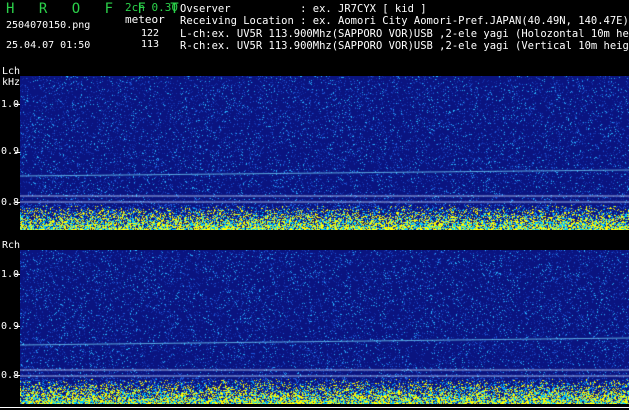 The image size is (629, 410). What do you see at coordinates (11, 71) in the screenshot?
I see `lch-label: Lch` at bounding box center [11, 71].